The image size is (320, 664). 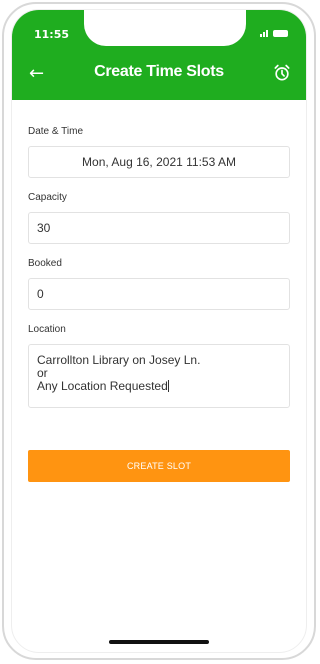 I want to click on booked-field: 0, so click(x=159, y=294).